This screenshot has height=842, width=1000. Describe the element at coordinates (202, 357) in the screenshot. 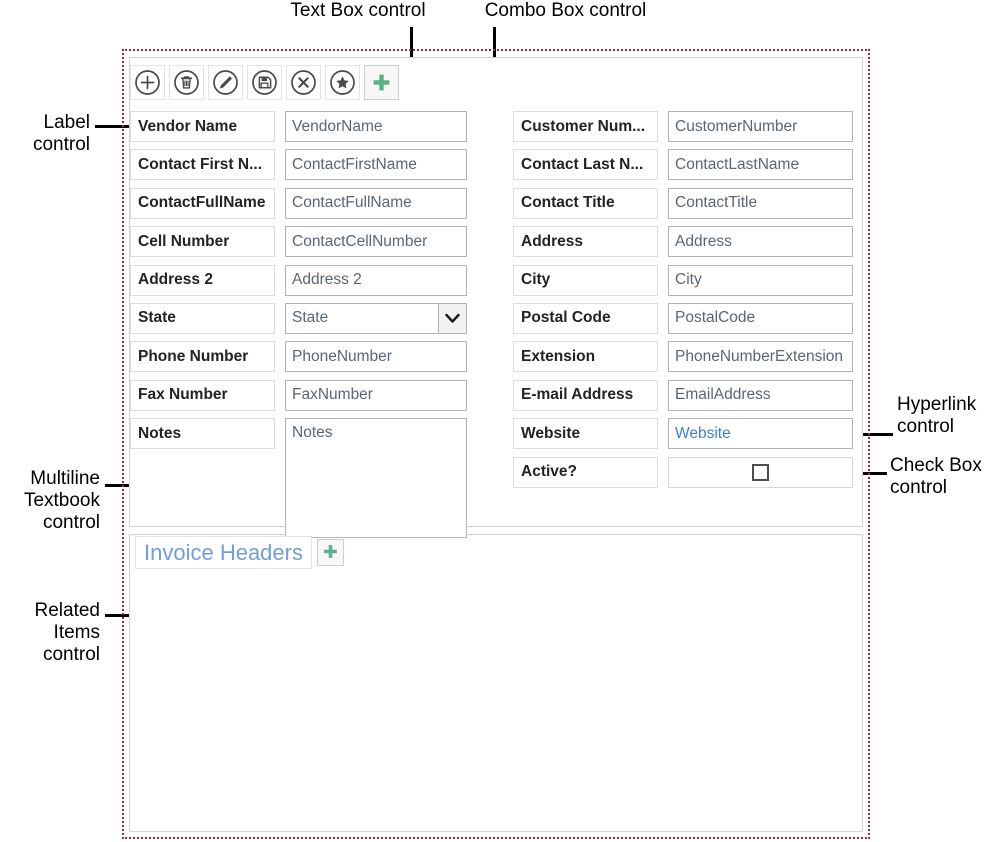

I see `label-phone-number: Phone Number` at that location.